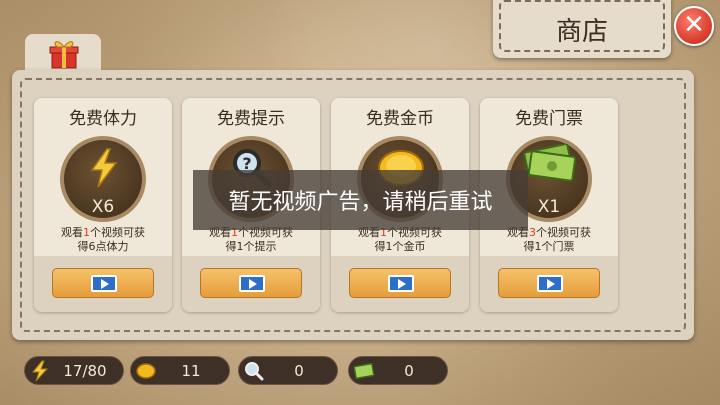 The image size is (720, 405). What do you see at coordinates (64, 55) in the screenshot?
I see `gift-icon` at bounding box center [64, 55].